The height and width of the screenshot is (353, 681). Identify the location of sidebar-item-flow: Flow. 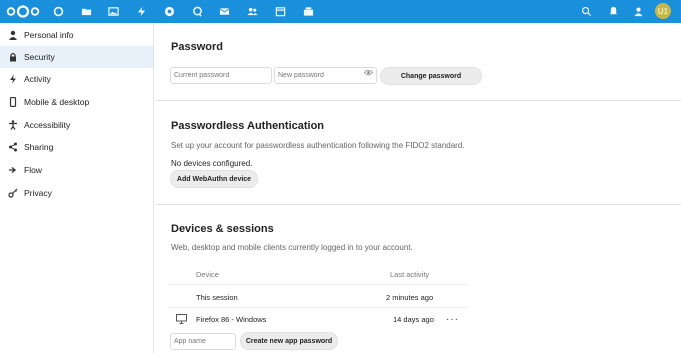
(76, 170).